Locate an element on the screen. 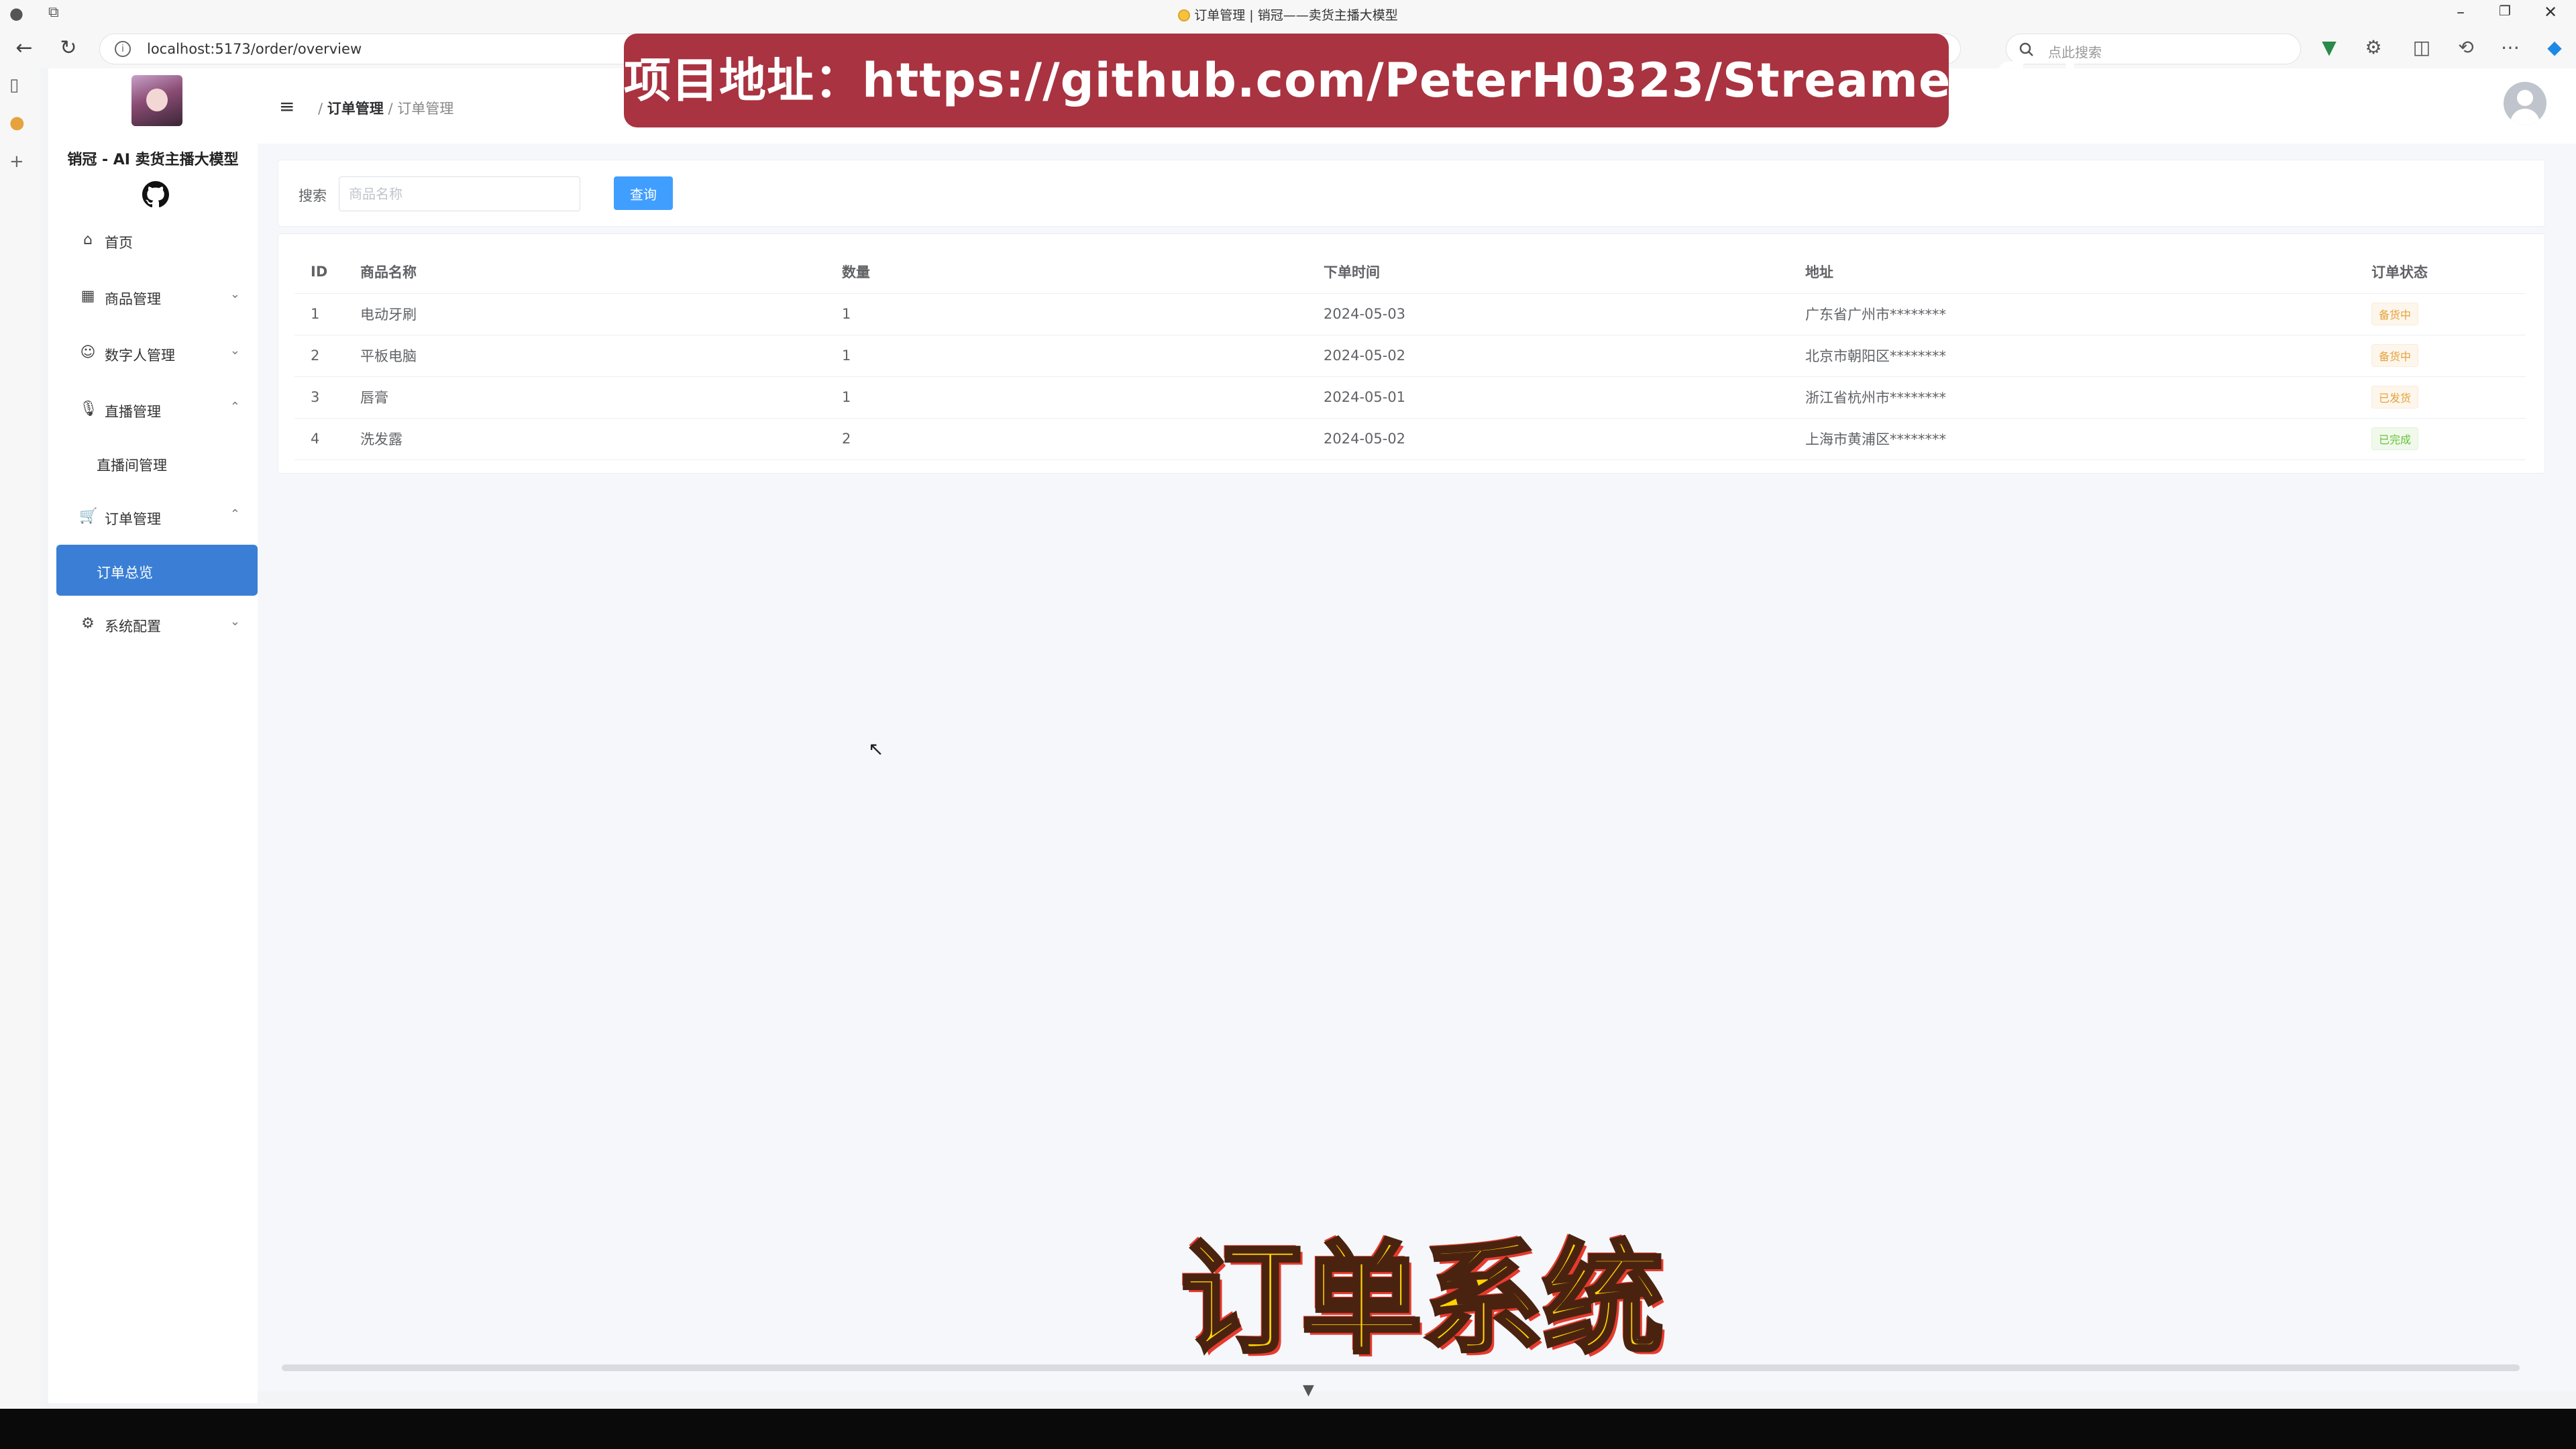 The height and width of the screenshot is (1449, 2576). sidebar-item-label: 直播管理 is located at coordinates (133, 412).